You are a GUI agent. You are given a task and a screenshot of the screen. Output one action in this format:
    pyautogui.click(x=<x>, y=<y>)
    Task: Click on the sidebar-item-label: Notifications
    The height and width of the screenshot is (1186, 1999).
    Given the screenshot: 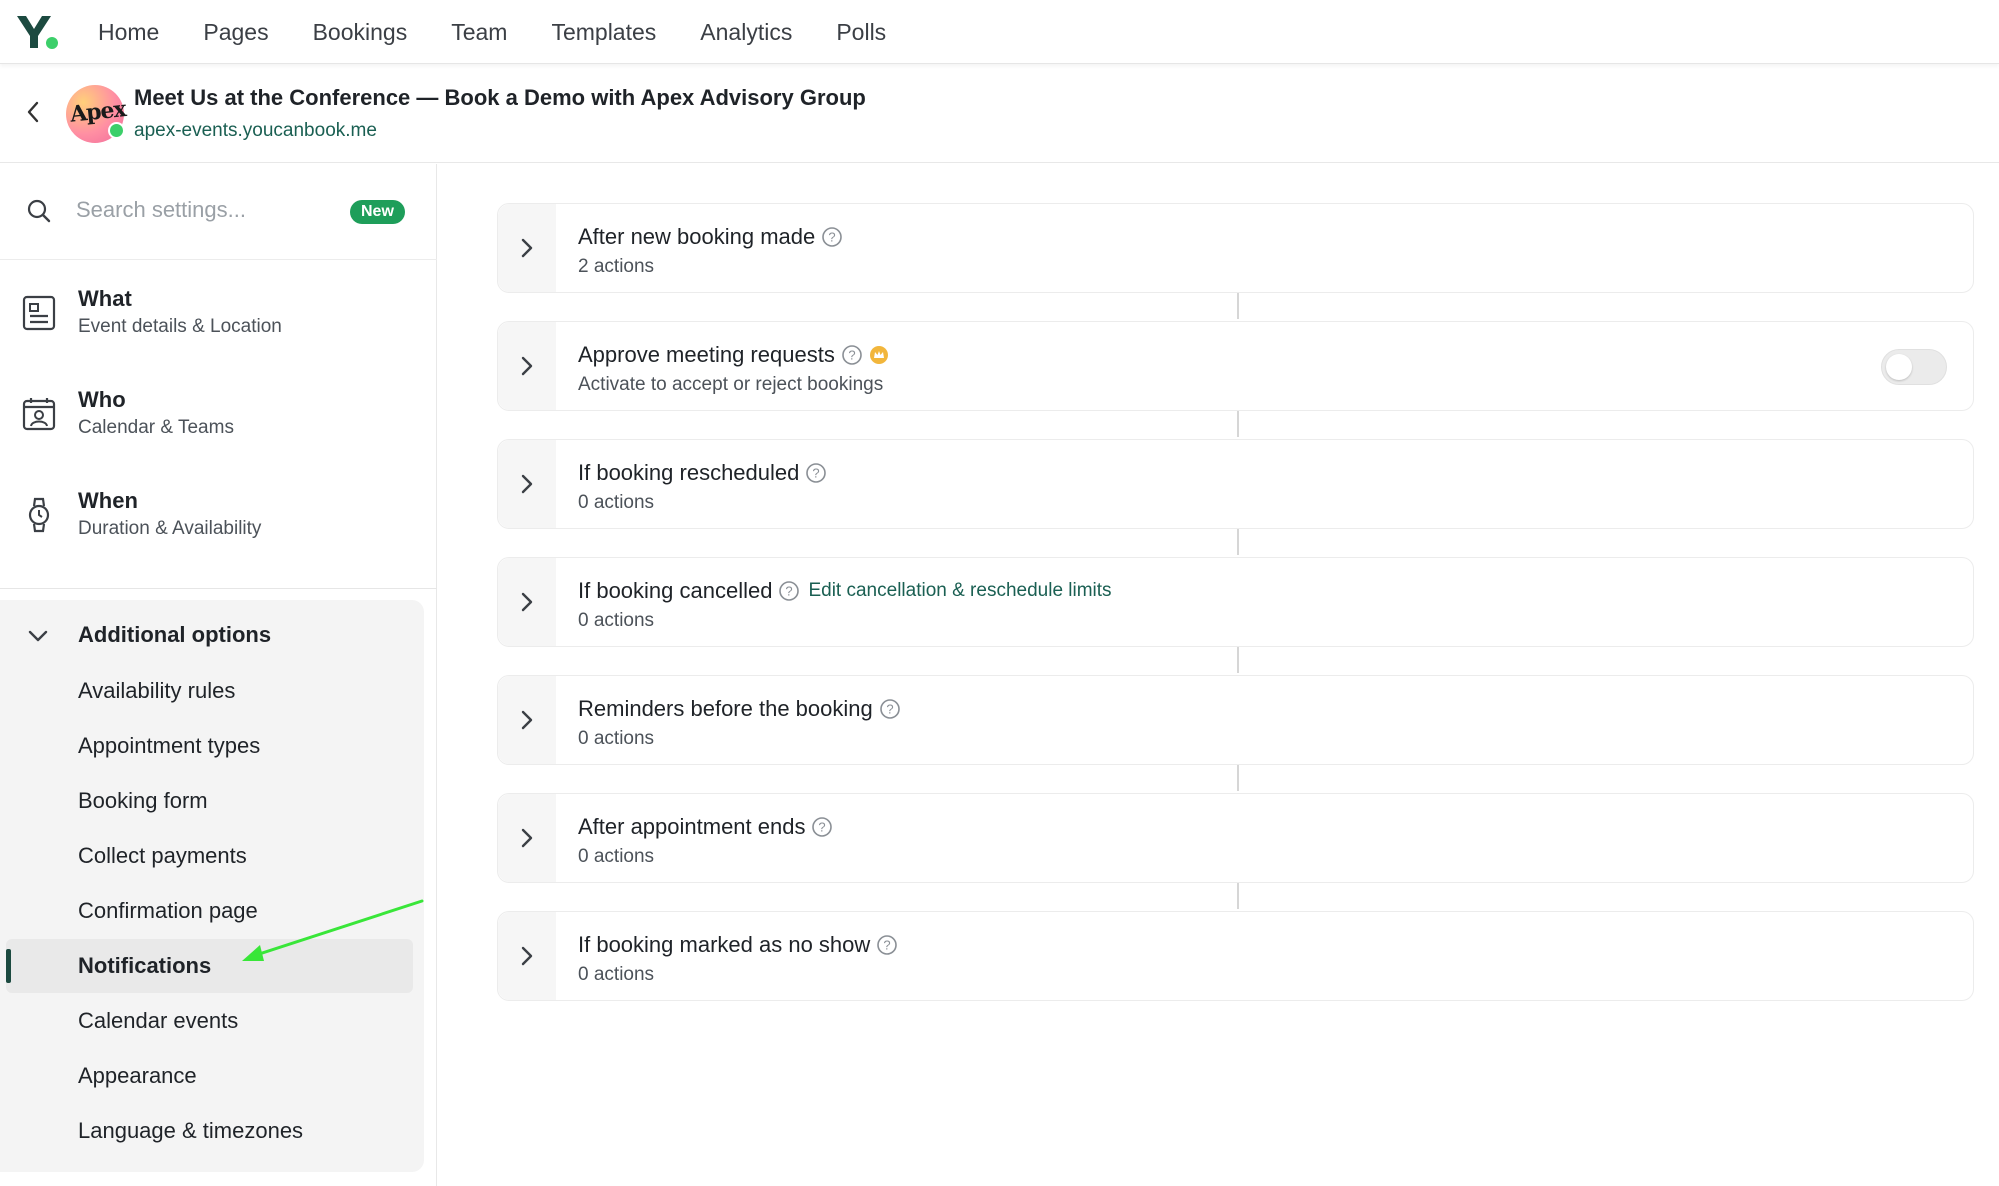 What is the action you would take?
    pyautogui.click(x=145, y=965)
    